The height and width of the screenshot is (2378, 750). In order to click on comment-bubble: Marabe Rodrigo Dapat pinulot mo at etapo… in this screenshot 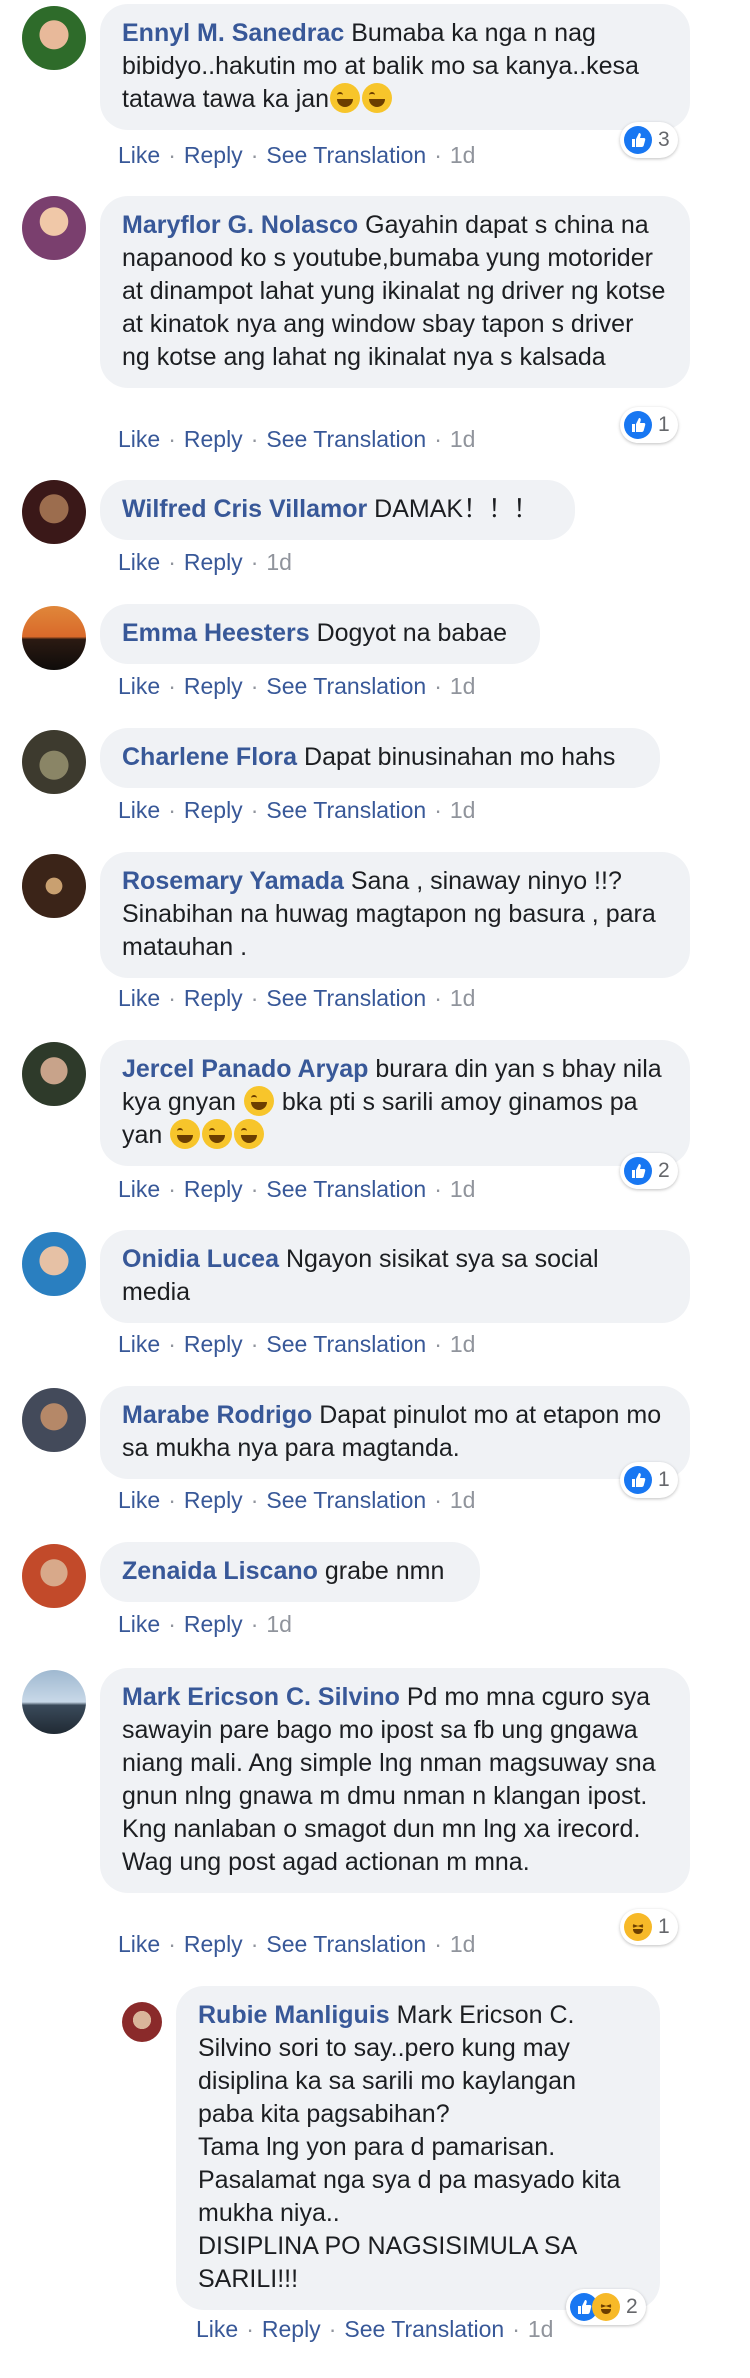, I will do `click(395, 1432)`.